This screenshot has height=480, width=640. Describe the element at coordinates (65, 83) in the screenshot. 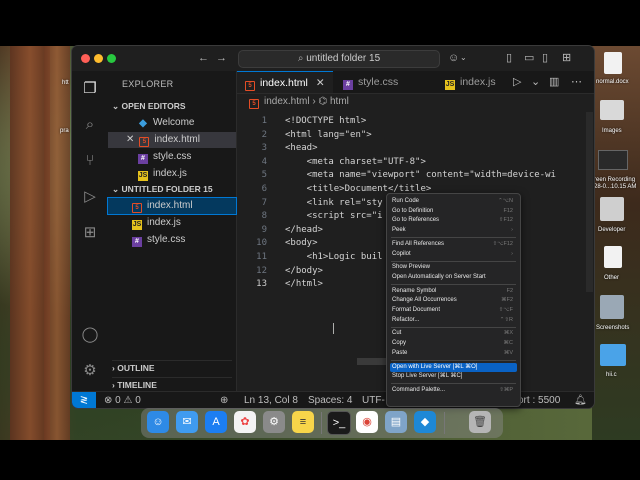

I see `desktop-file-label: htt` at that location.